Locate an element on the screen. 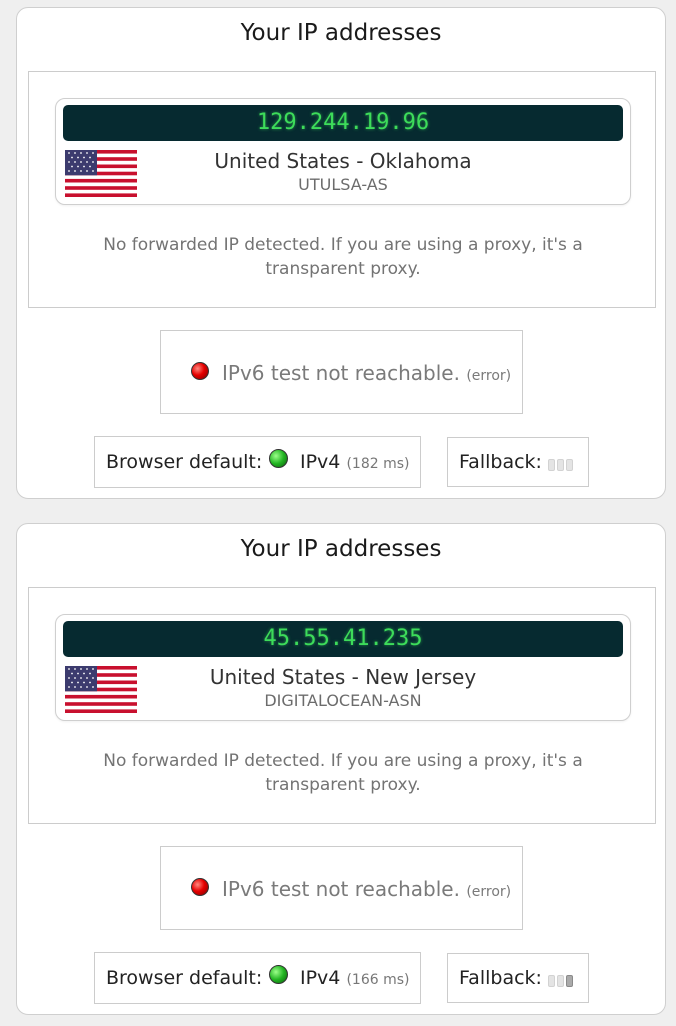  location-label: United States - Oklahoma is located at coordinates (343, 161).